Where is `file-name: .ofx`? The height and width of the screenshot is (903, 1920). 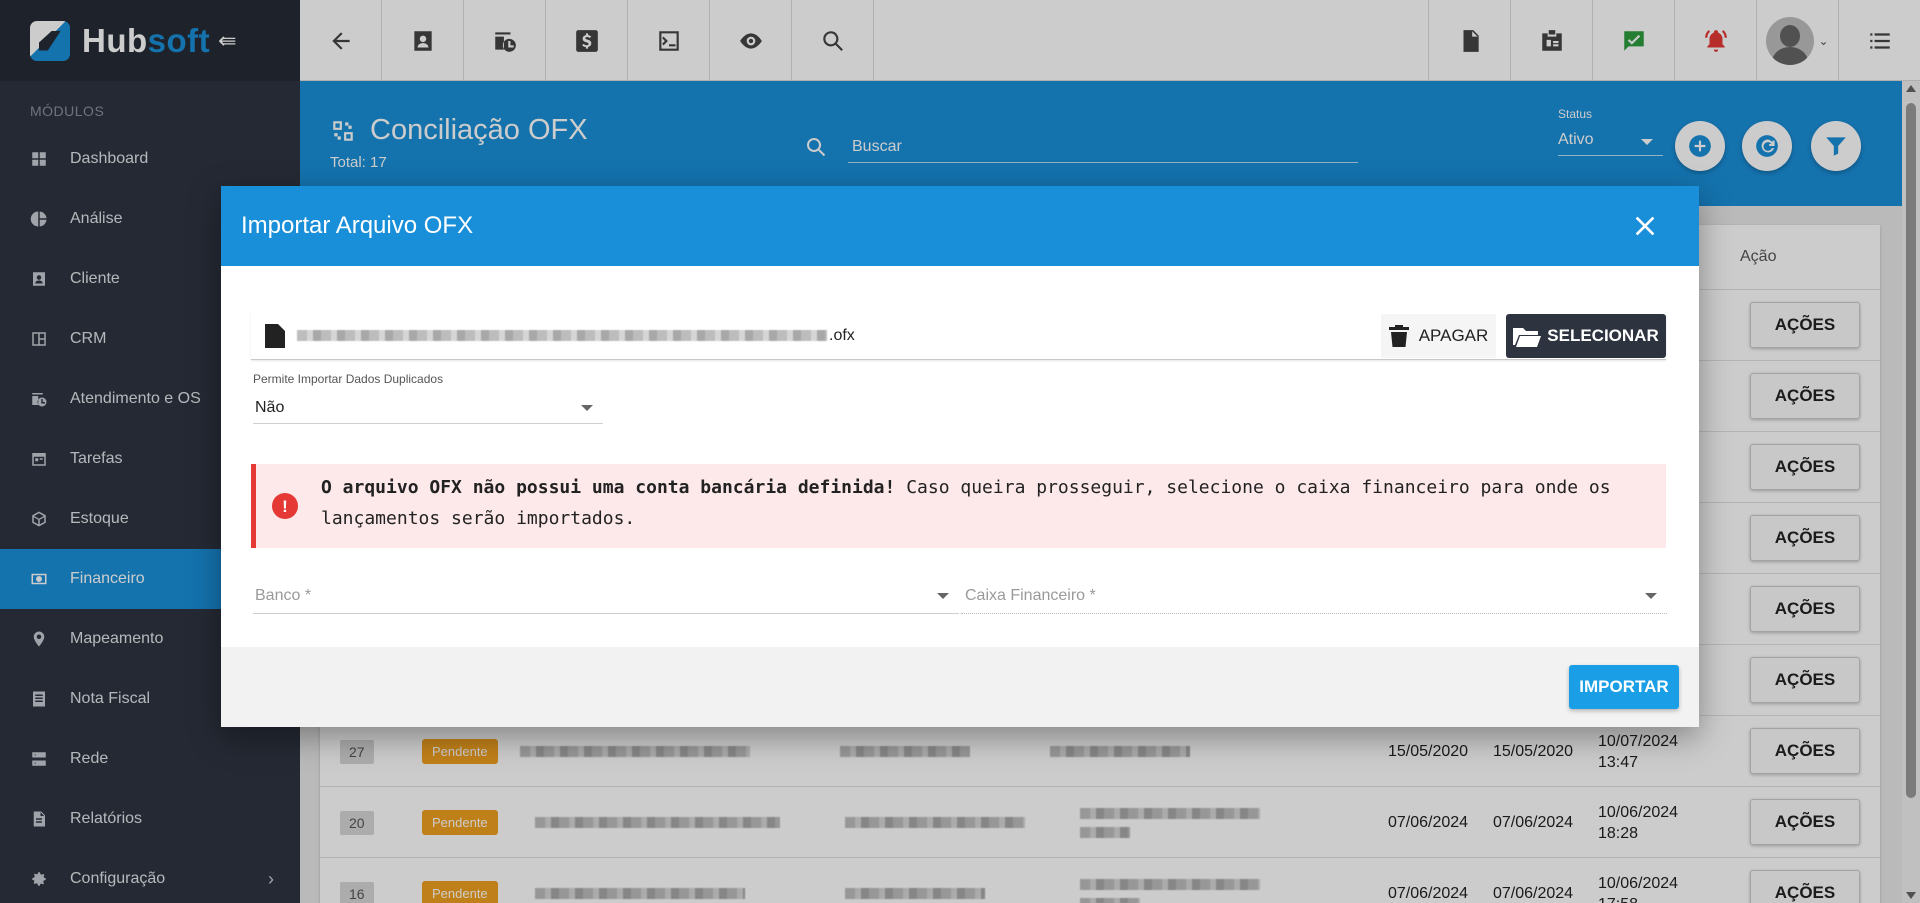
file-name: .ofx is located at coordinates (576, 336).